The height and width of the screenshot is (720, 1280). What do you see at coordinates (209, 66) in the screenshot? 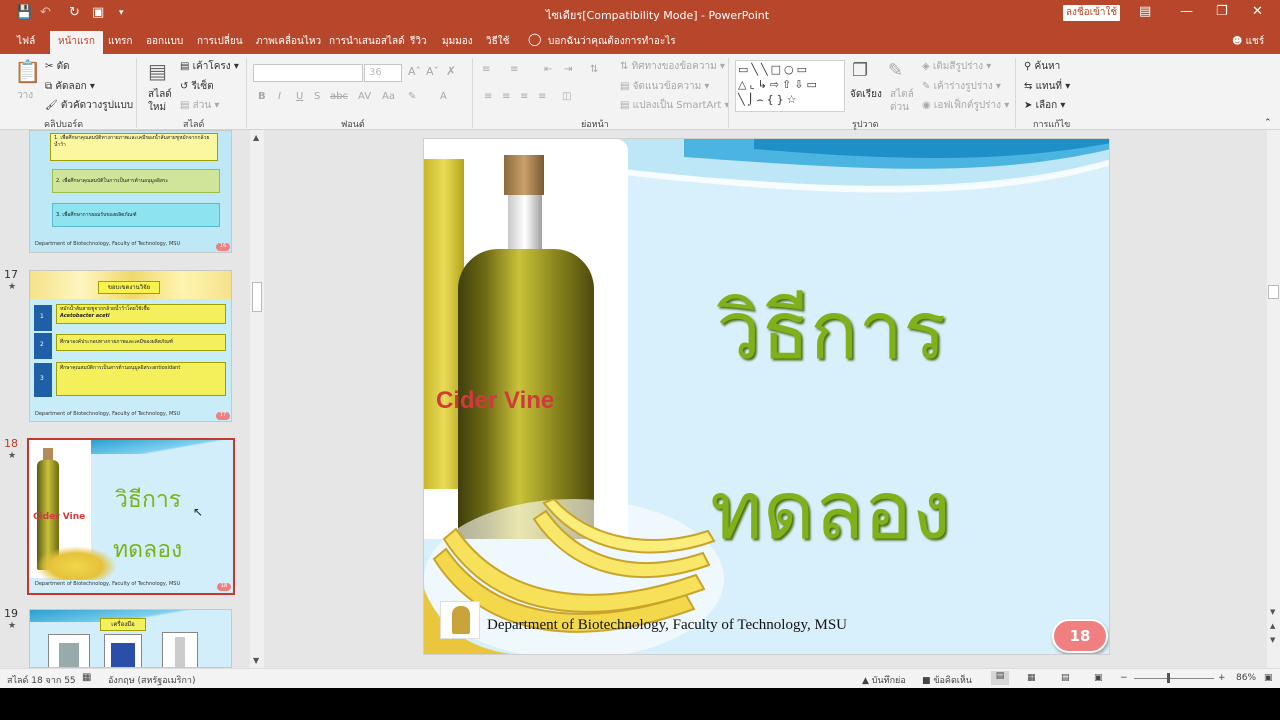
I see `layout-button: ▤ เค้าโครง ▾` at bounding box center [209, 66].